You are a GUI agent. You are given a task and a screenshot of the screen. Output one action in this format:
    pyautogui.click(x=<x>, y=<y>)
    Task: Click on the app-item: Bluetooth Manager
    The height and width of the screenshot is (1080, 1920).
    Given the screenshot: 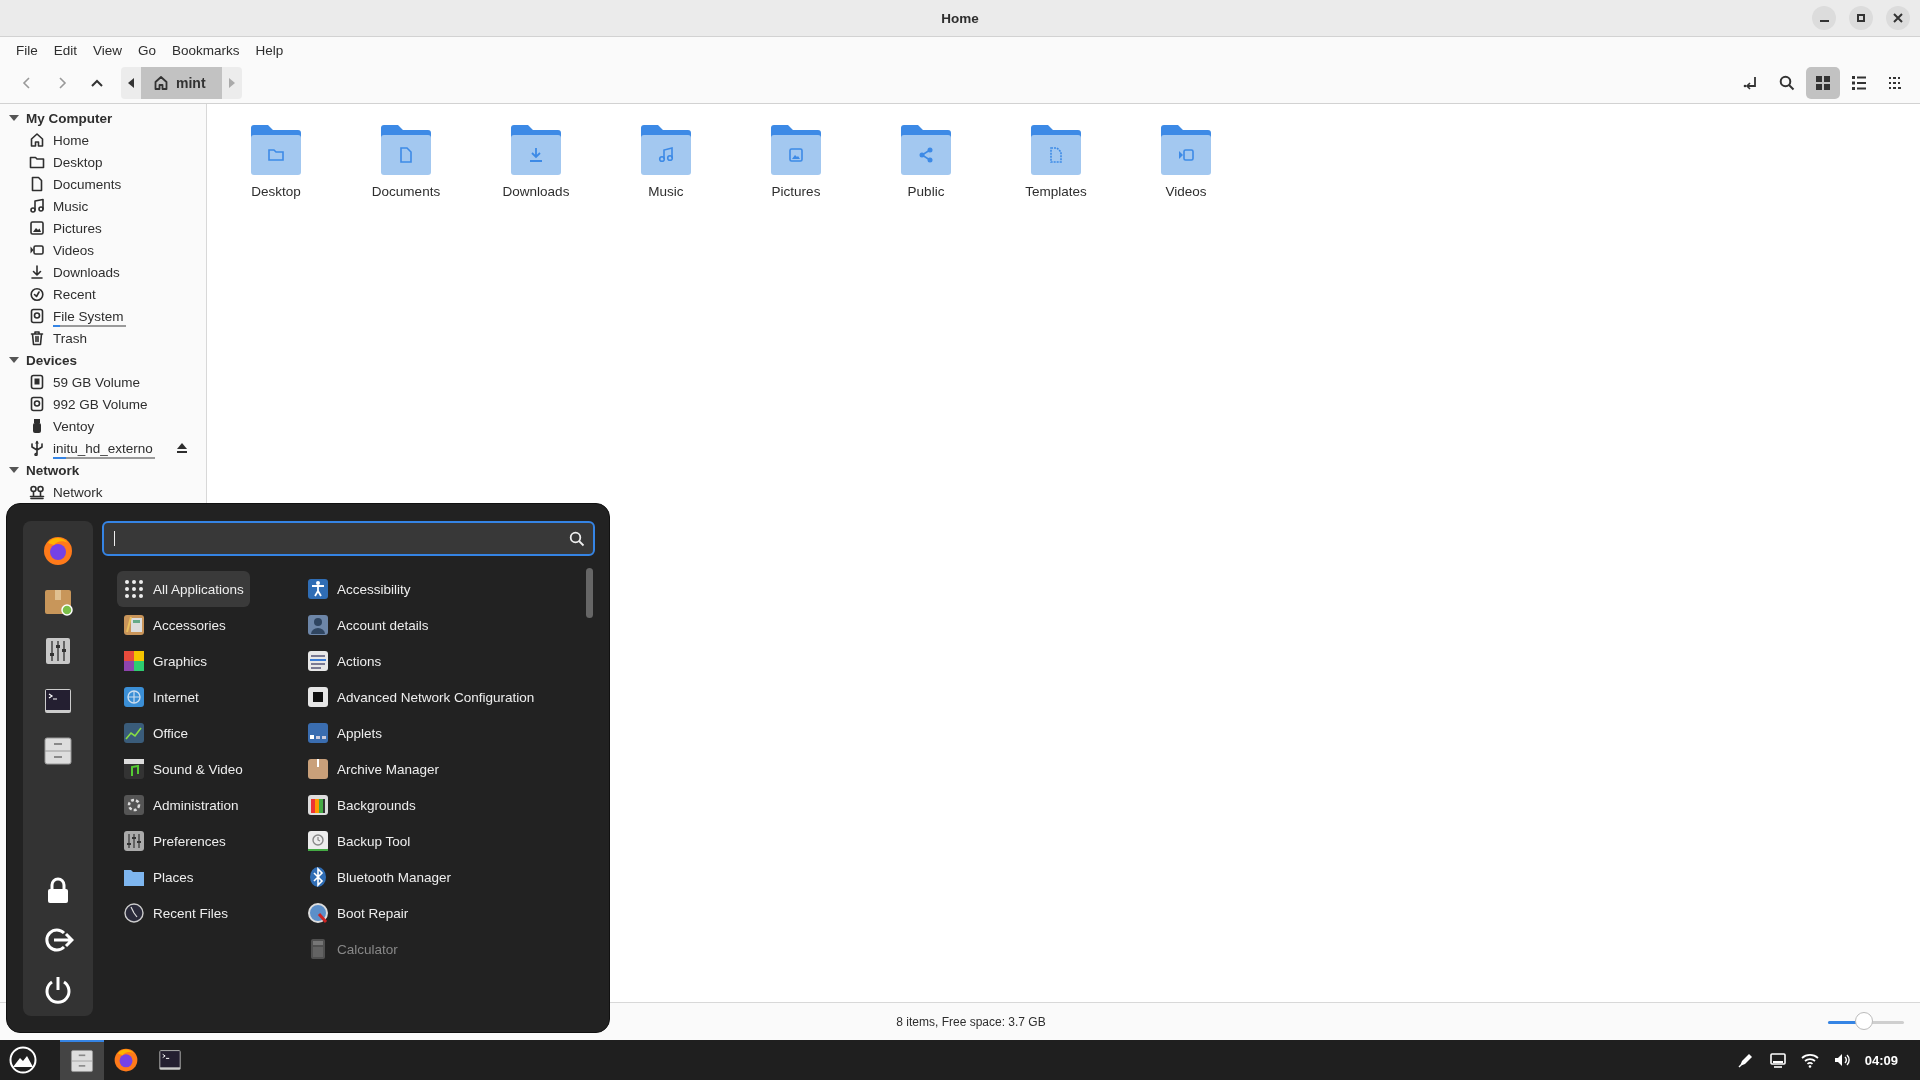 What is the action you would take?
    pyautogui.click(x=421, y=877)
    